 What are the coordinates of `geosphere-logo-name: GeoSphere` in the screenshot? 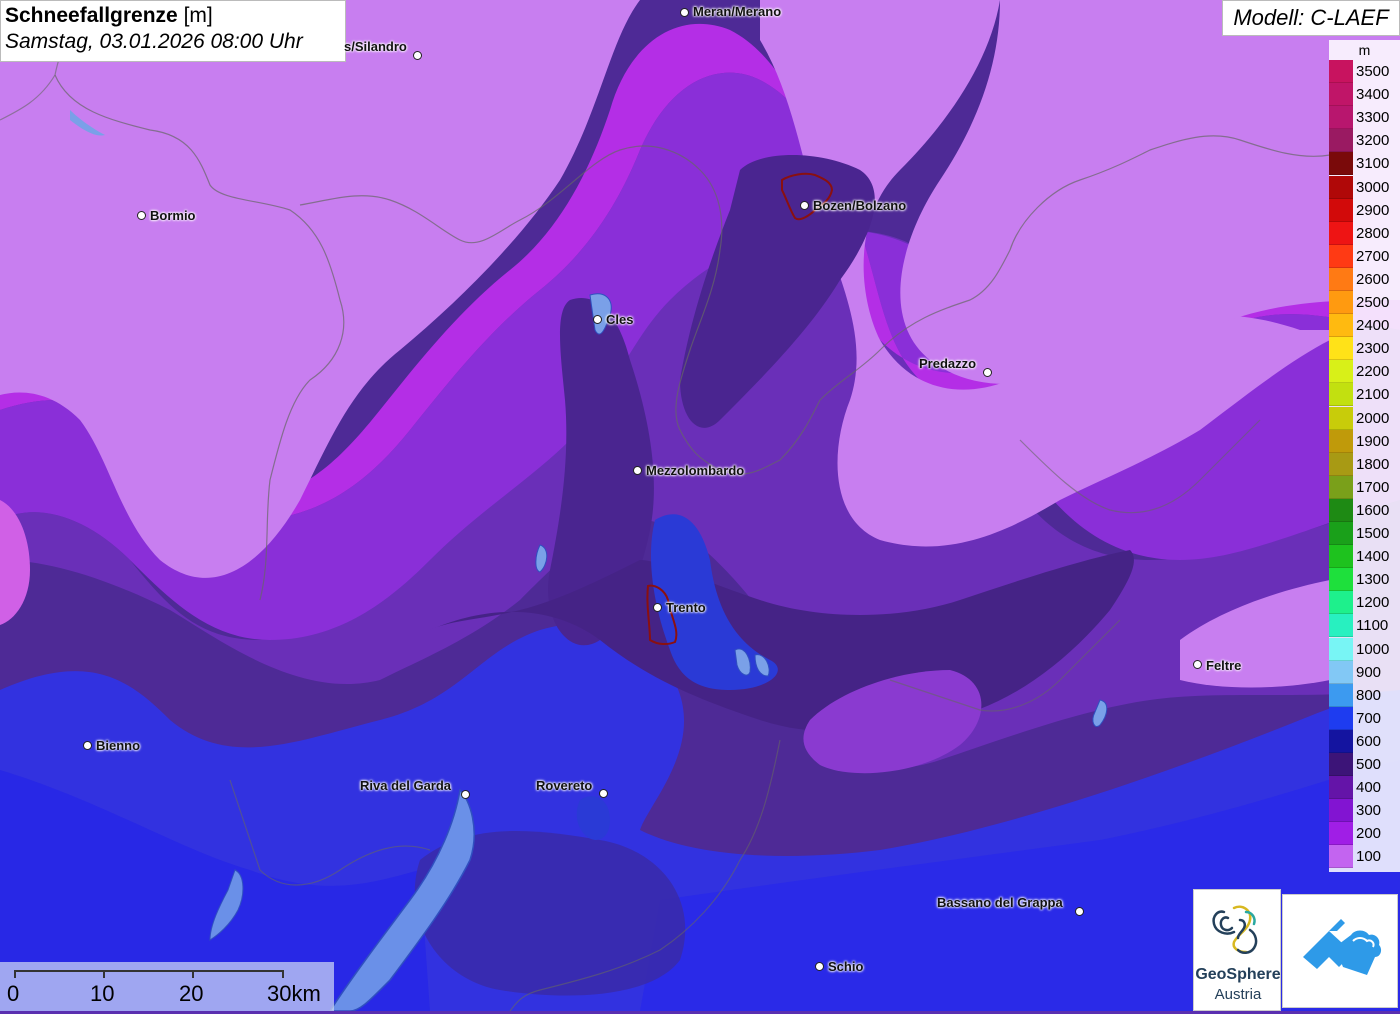 It's located at (1238, 974).